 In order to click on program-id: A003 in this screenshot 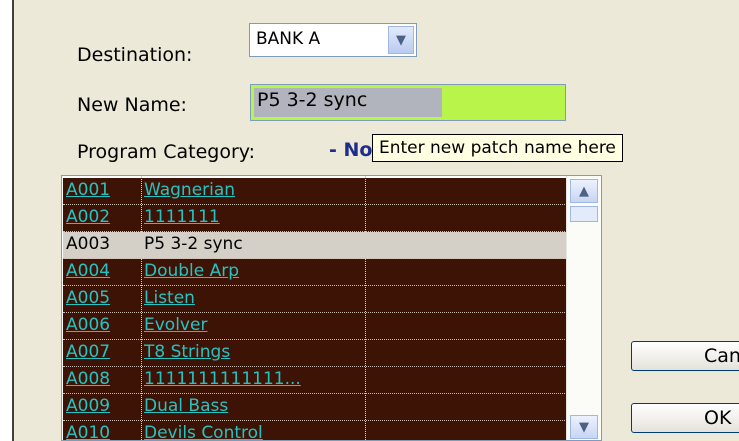, I will do `click(88, 244)`.